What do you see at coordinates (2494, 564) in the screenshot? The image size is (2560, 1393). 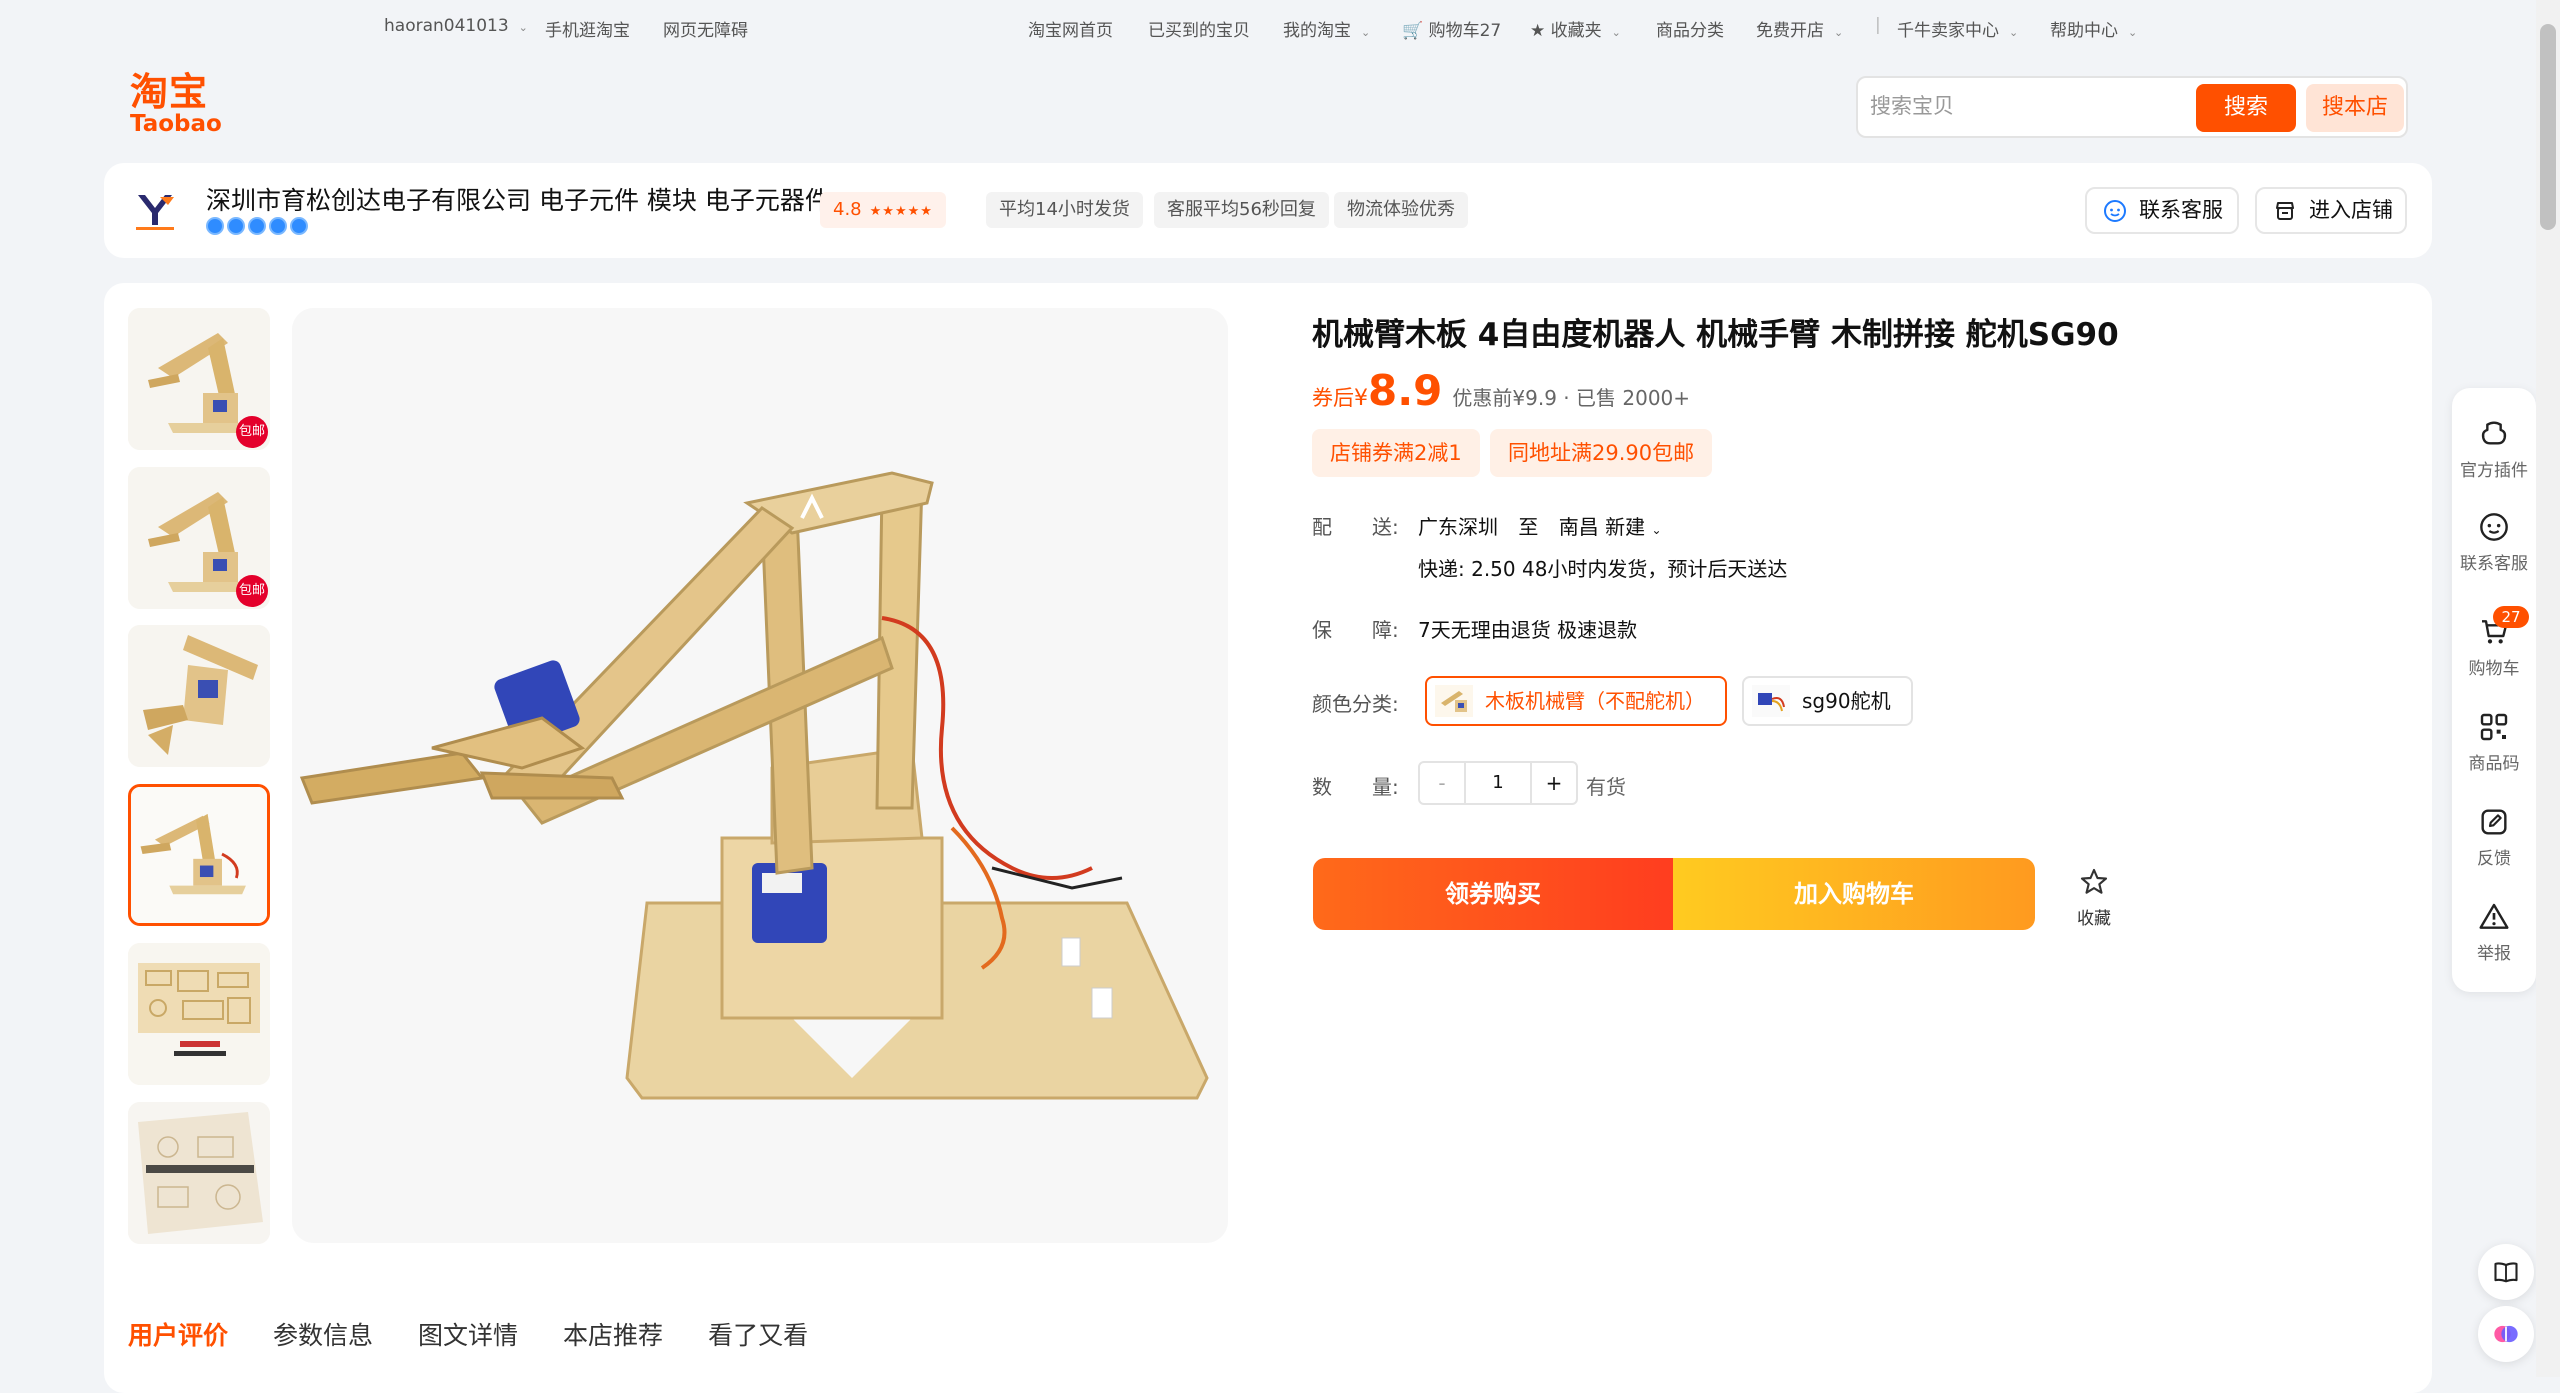 I see `service-label: 联系客服` at bounding box center [2494, 564].